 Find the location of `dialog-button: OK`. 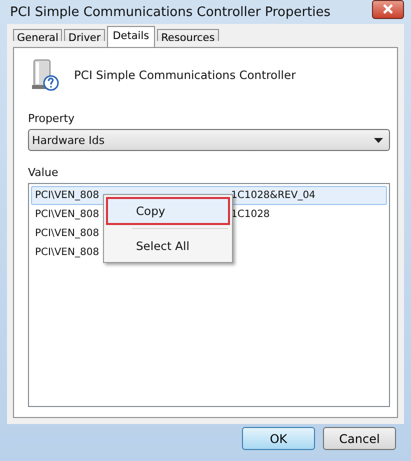

dialog-button: OK is located at coordinates (278, 438).